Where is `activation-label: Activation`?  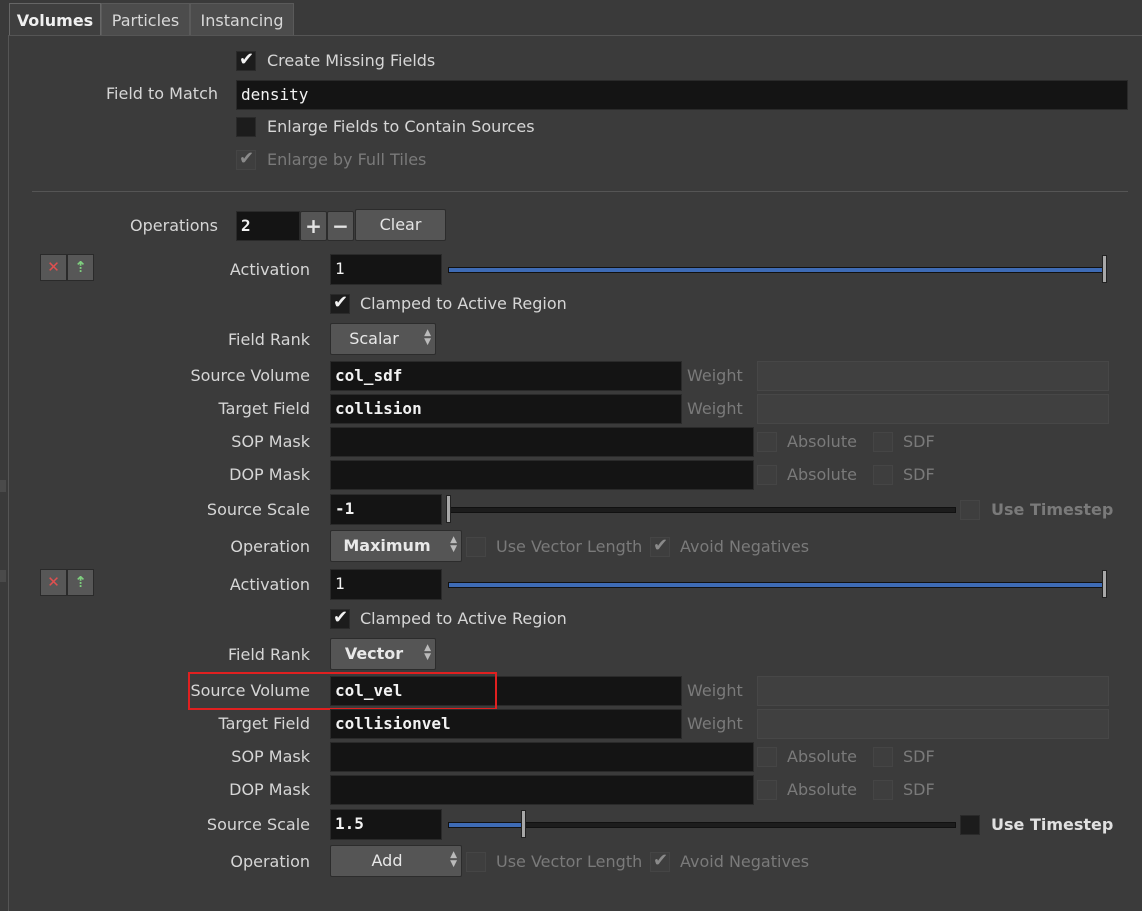
activation-label: Activation is located at coordinates (269, 269).